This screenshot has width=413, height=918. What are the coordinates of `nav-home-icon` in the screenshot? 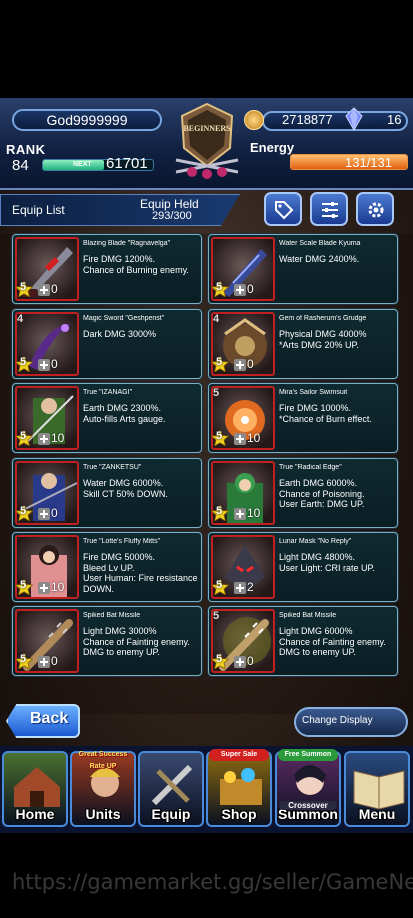 It's located at (37, 787).